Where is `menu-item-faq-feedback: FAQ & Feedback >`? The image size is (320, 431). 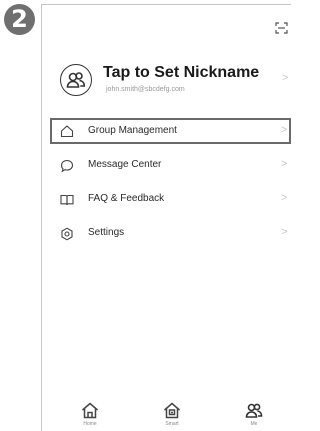
menu-item-faq-feedback: FAQ & Feedback > is located at coordinates (170, 199).